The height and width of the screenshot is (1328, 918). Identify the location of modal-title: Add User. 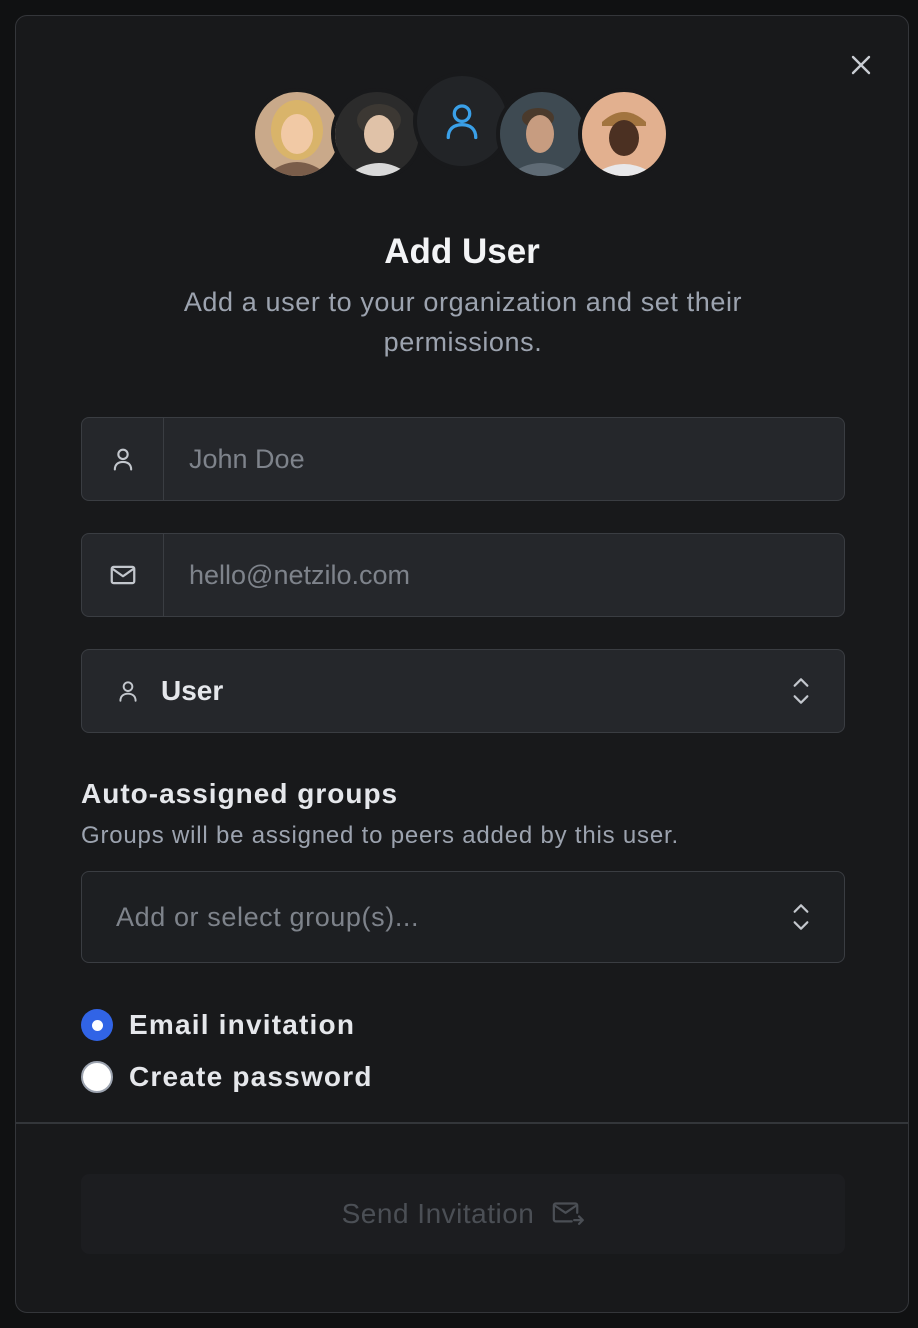
(462, 251).